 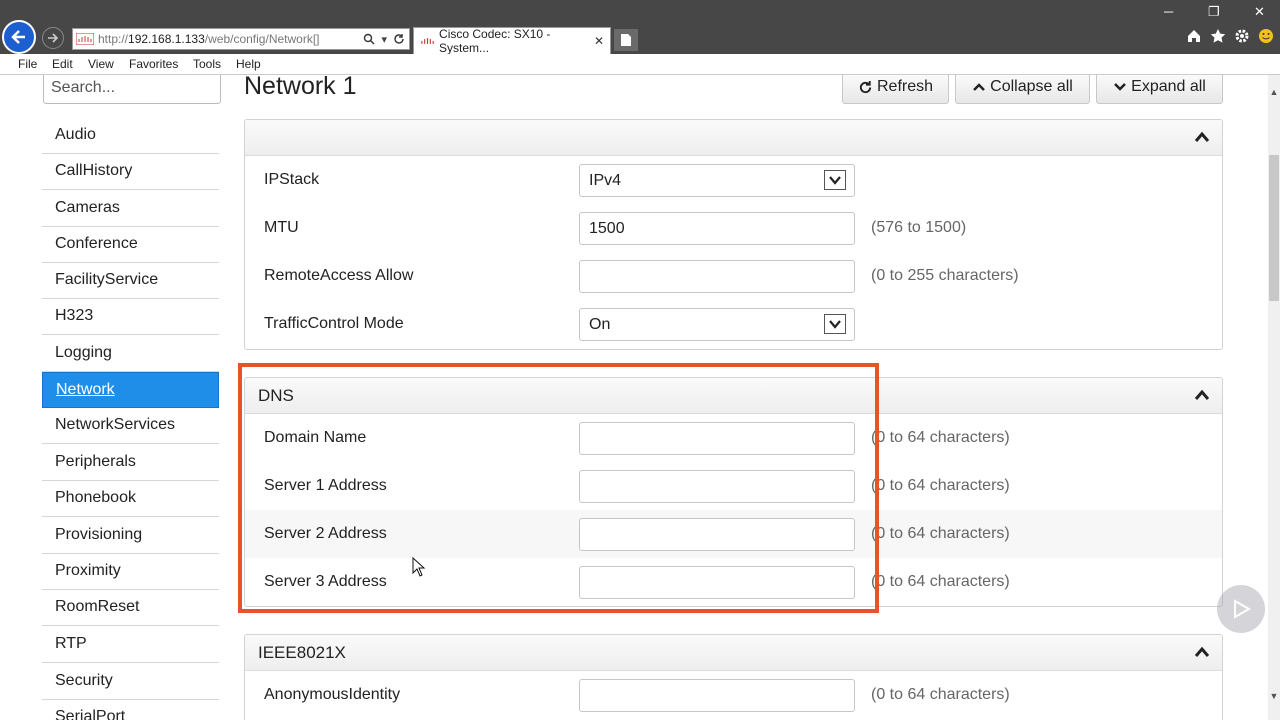 I want to click on minimize-icon: ─, so click(x=1168, y=11).